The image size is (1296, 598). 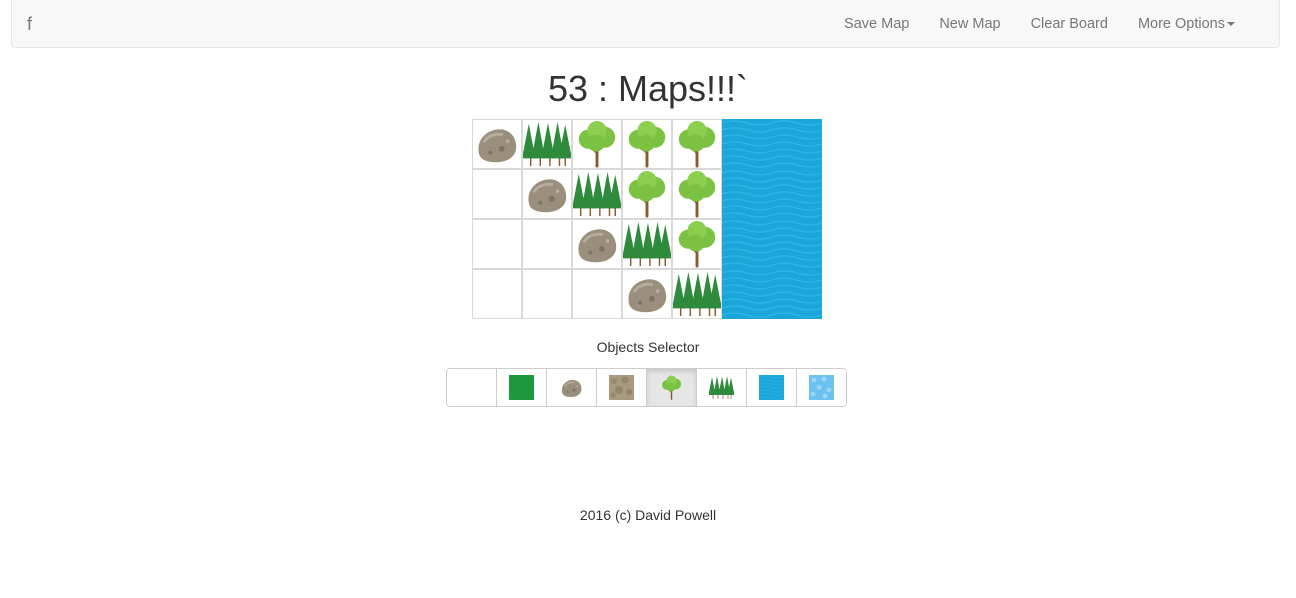 I want to click on selector-option-grass, so click(x=521, y=387).